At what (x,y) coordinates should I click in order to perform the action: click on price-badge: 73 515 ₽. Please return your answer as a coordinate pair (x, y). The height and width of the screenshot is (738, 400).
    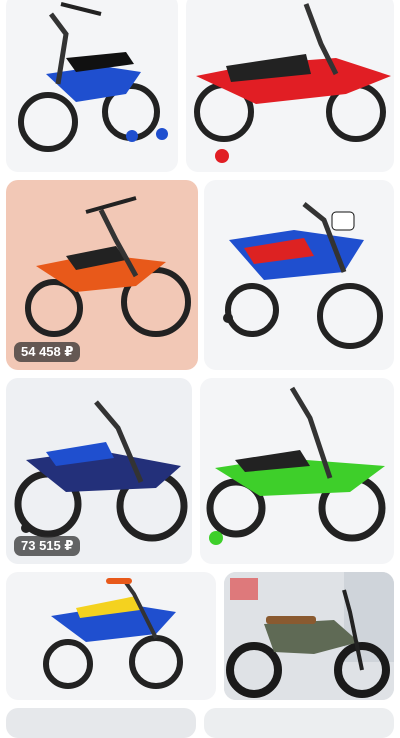
    Looking at the image, I should click on (47, 546).